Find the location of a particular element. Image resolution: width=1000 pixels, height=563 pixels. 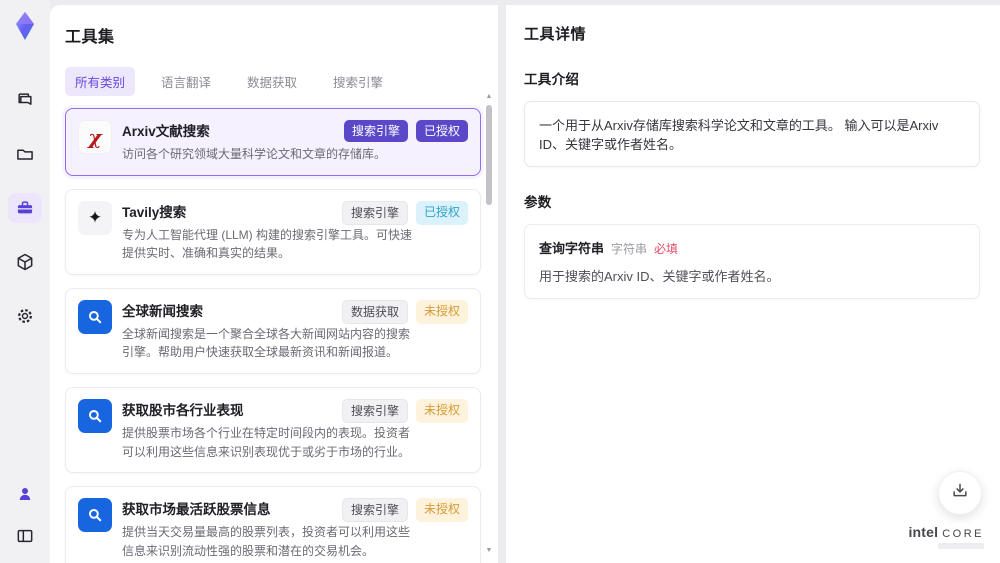

sidebar-item-chat is located at coordinates (25, 100).